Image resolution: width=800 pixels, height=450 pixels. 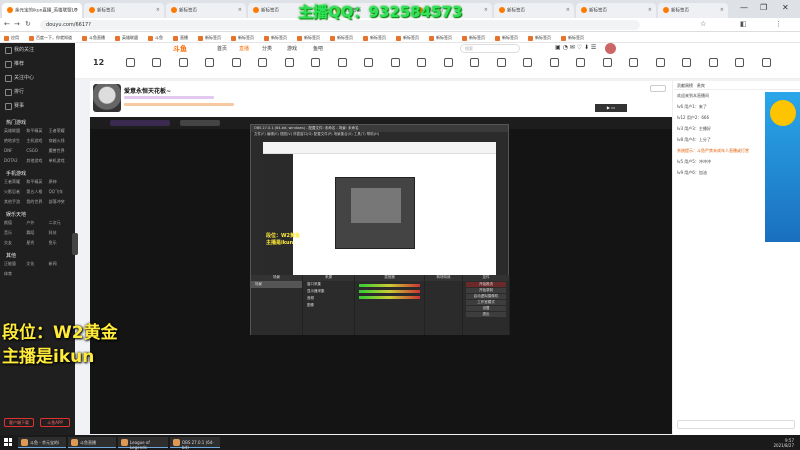 What do you see at coordinates (422, 63) in the screenshot?
I see `crown-icon` at bounding box center [422, 63].